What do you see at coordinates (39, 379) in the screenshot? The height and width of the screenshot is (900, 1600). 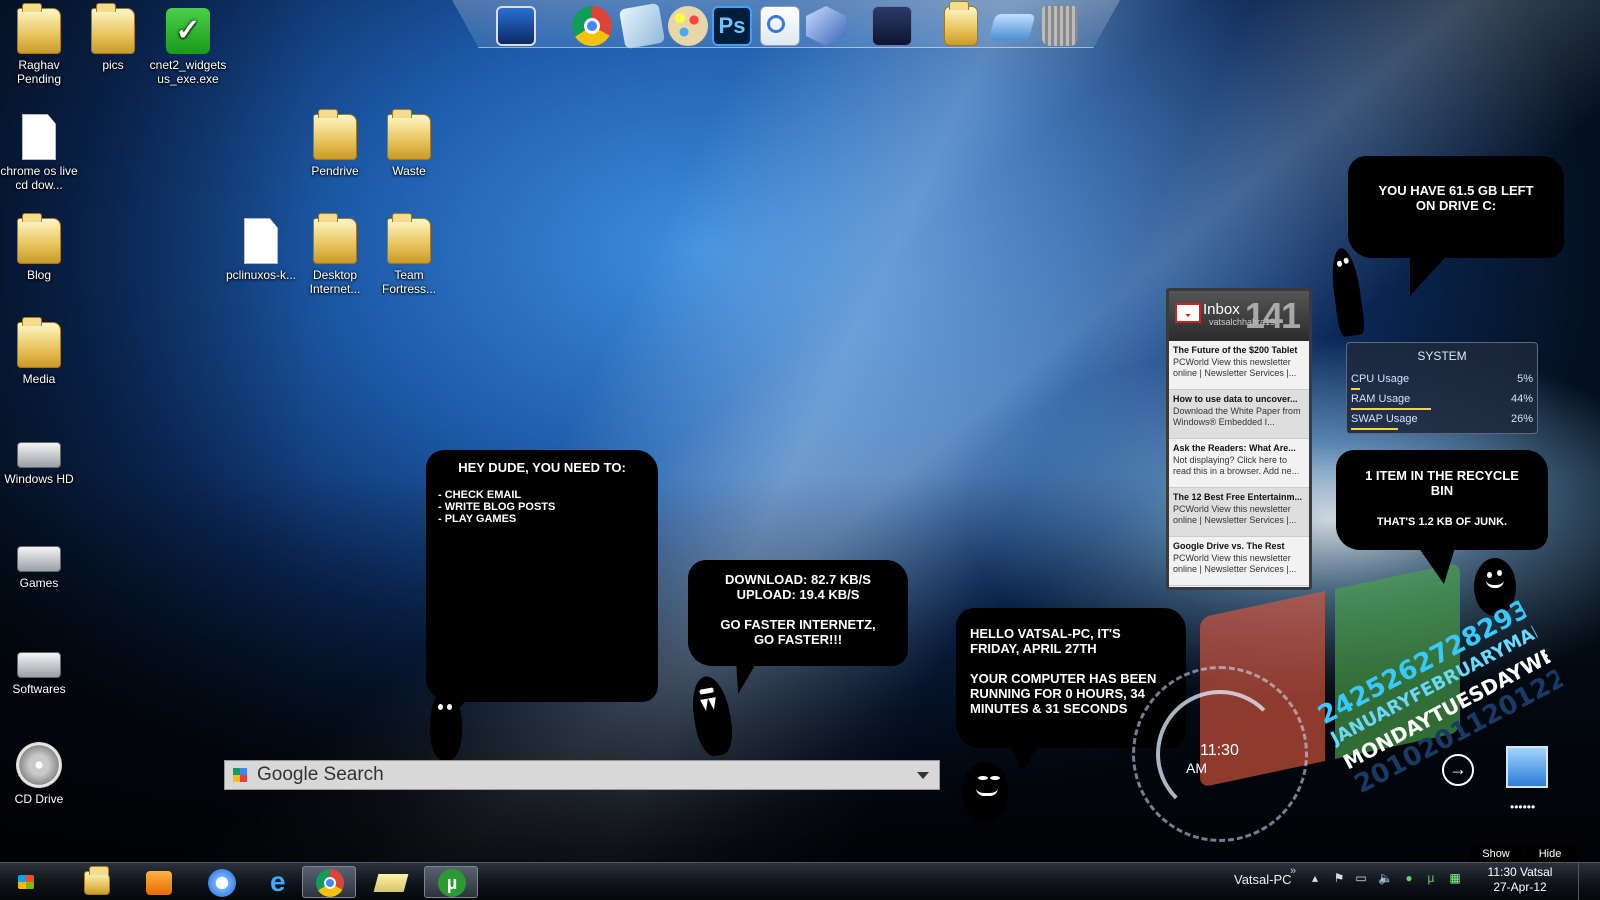 I see `desktop-icon-label: Media` at bounding box center [39, 379].